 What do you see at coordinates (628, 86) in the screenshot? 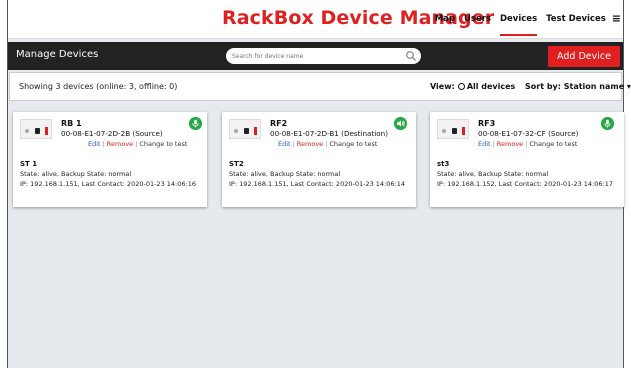
I see `caret-down-icon: ▾` at bounding box center [628, 86].